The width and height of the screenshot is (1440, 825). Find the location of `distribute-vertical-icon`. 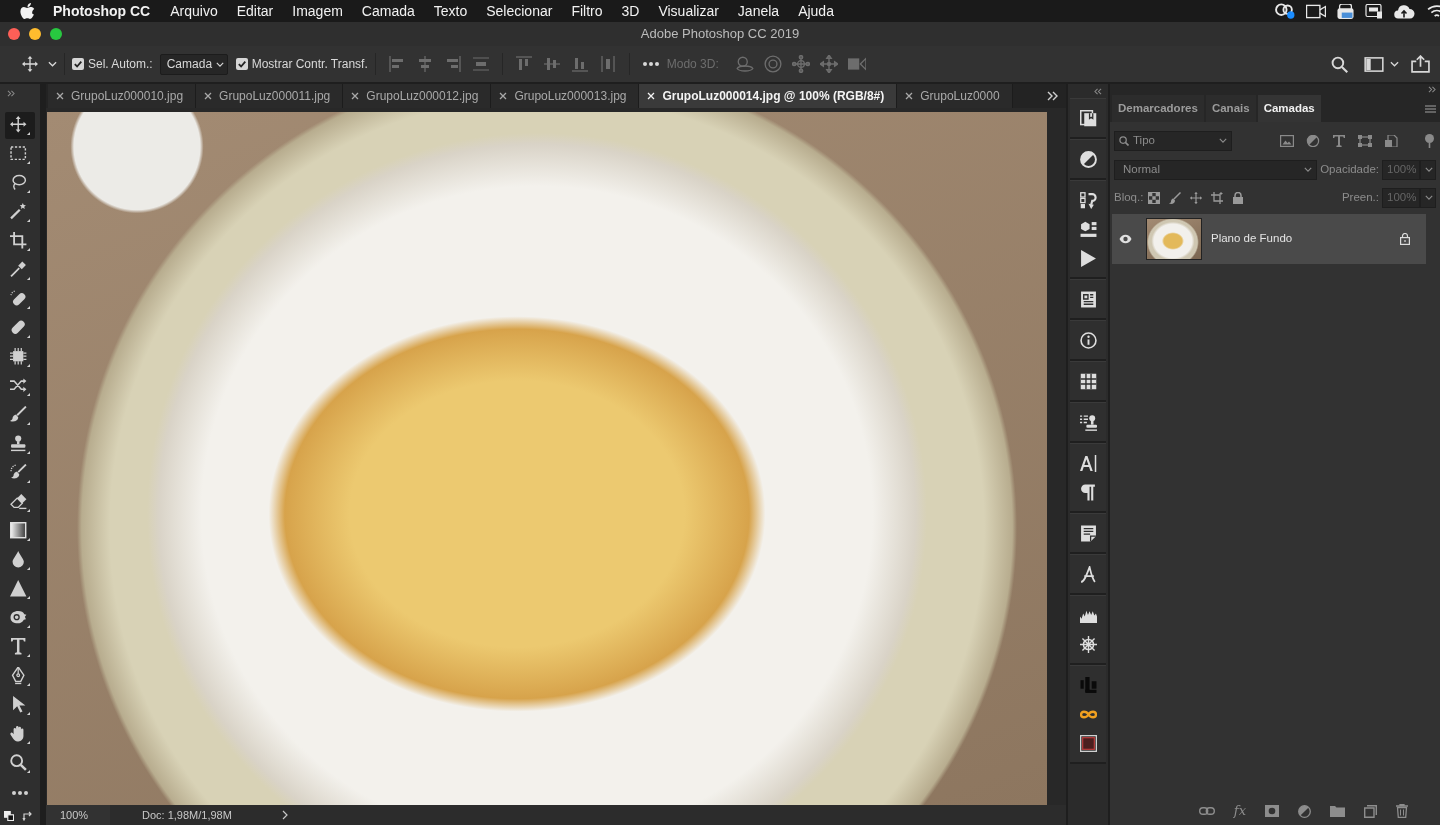

distribute-vertical-icon is located at coordinates (607, 64).